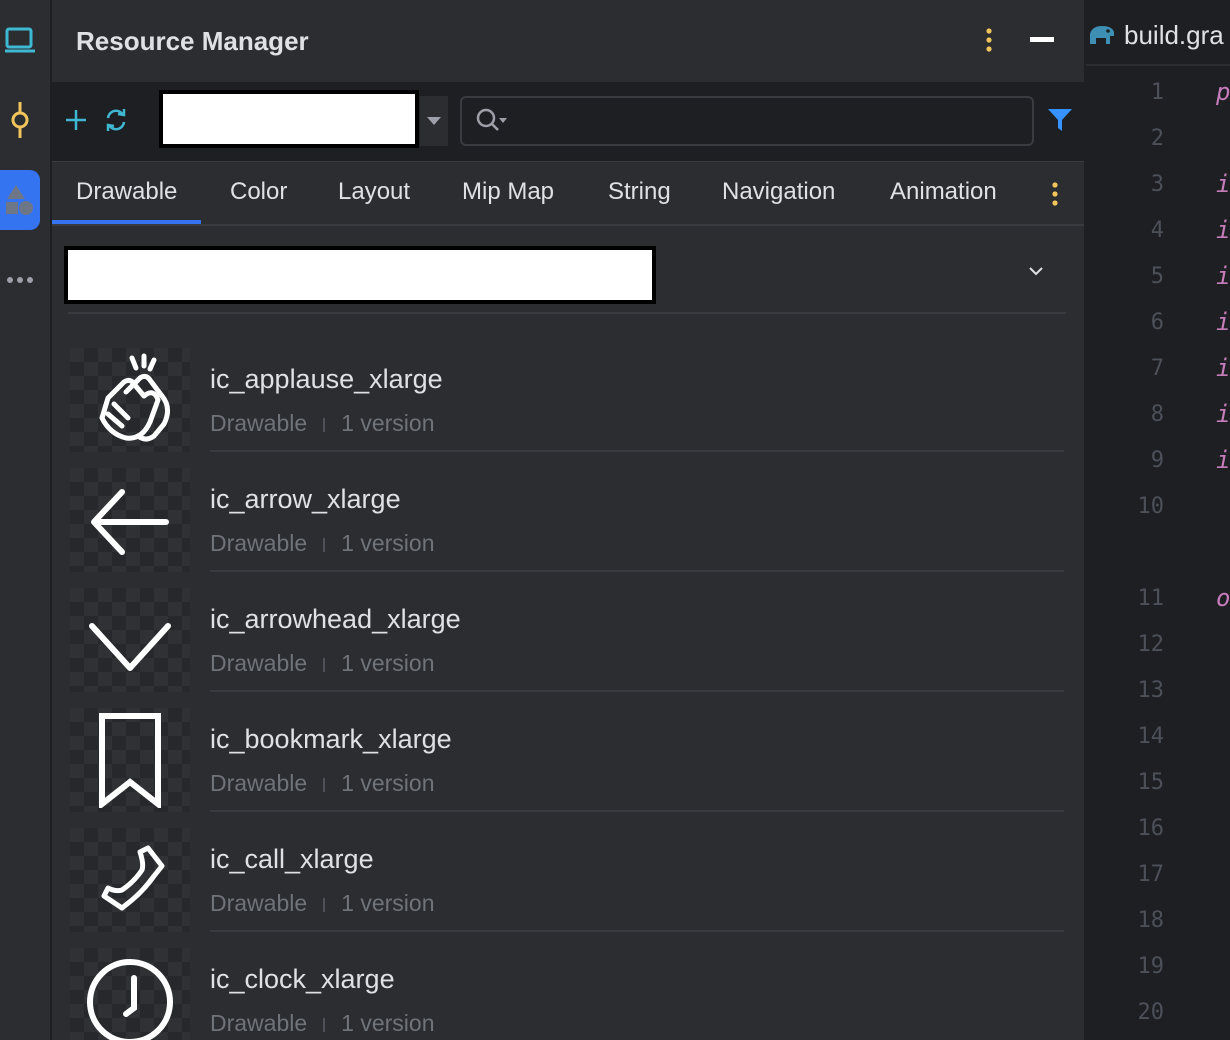 This screenshot has height=1040, width=1230. Describe the element at coordinates (20, 280) in the screenshot. I see `more-tool-windows-button` at that location.